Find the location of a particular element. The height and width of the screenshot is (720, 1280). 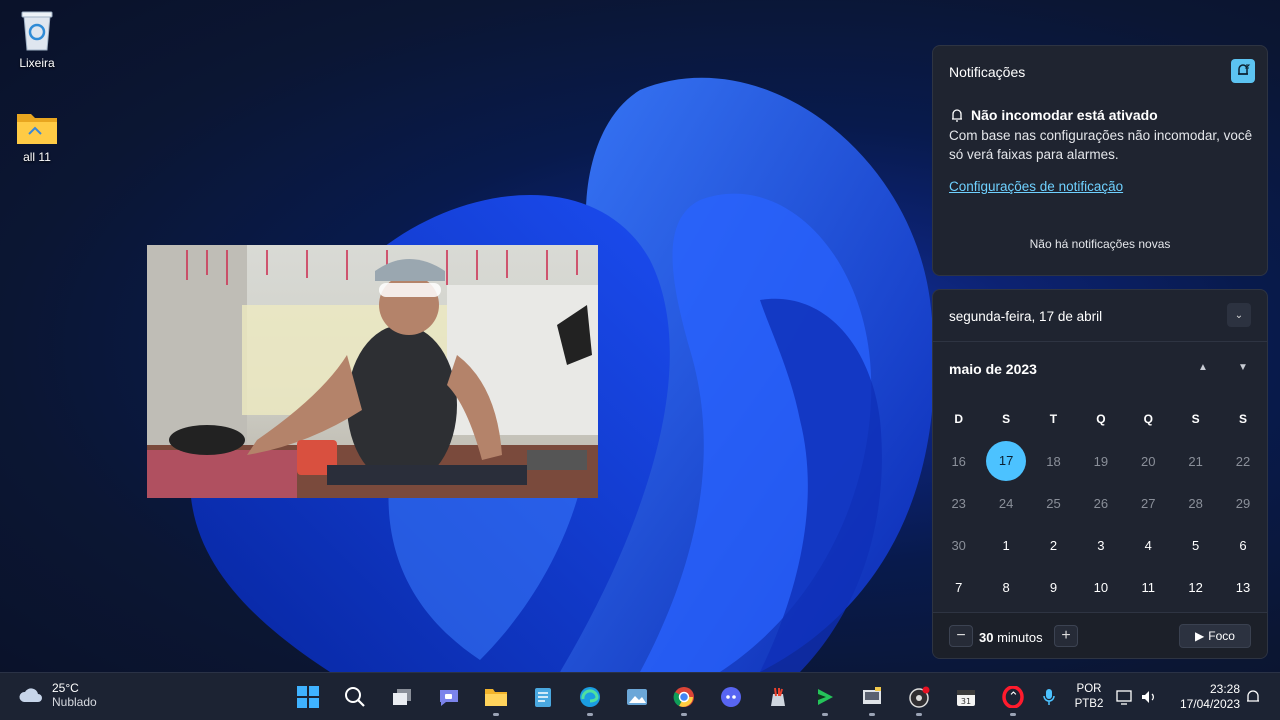

calendar-day: 3 is located at coordinates (1100, 545).